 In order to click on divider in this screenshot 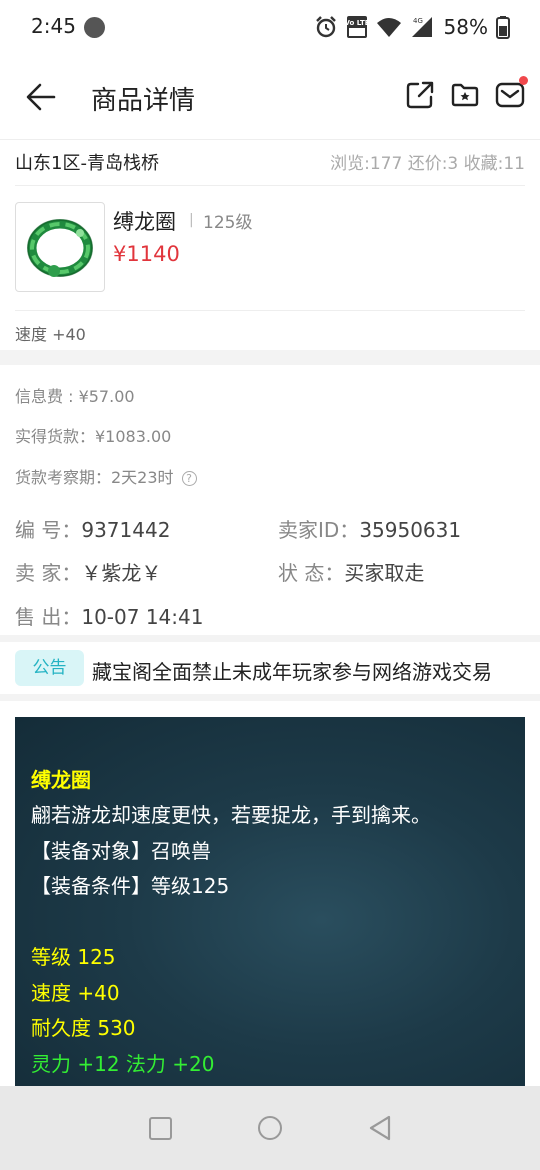, I will do `click(270, 310)`.